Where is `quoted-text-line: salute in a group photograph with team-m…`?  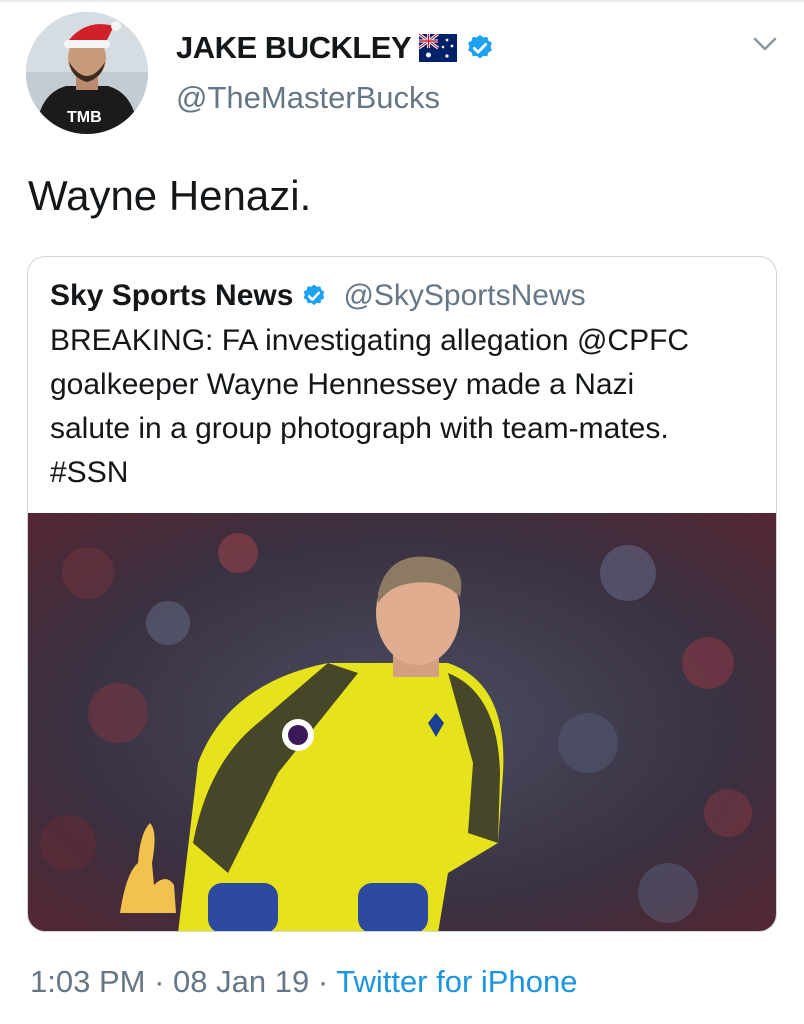 quoted-text-line: salute in a group photograph with team-m… is located at coordinates (359, 428).